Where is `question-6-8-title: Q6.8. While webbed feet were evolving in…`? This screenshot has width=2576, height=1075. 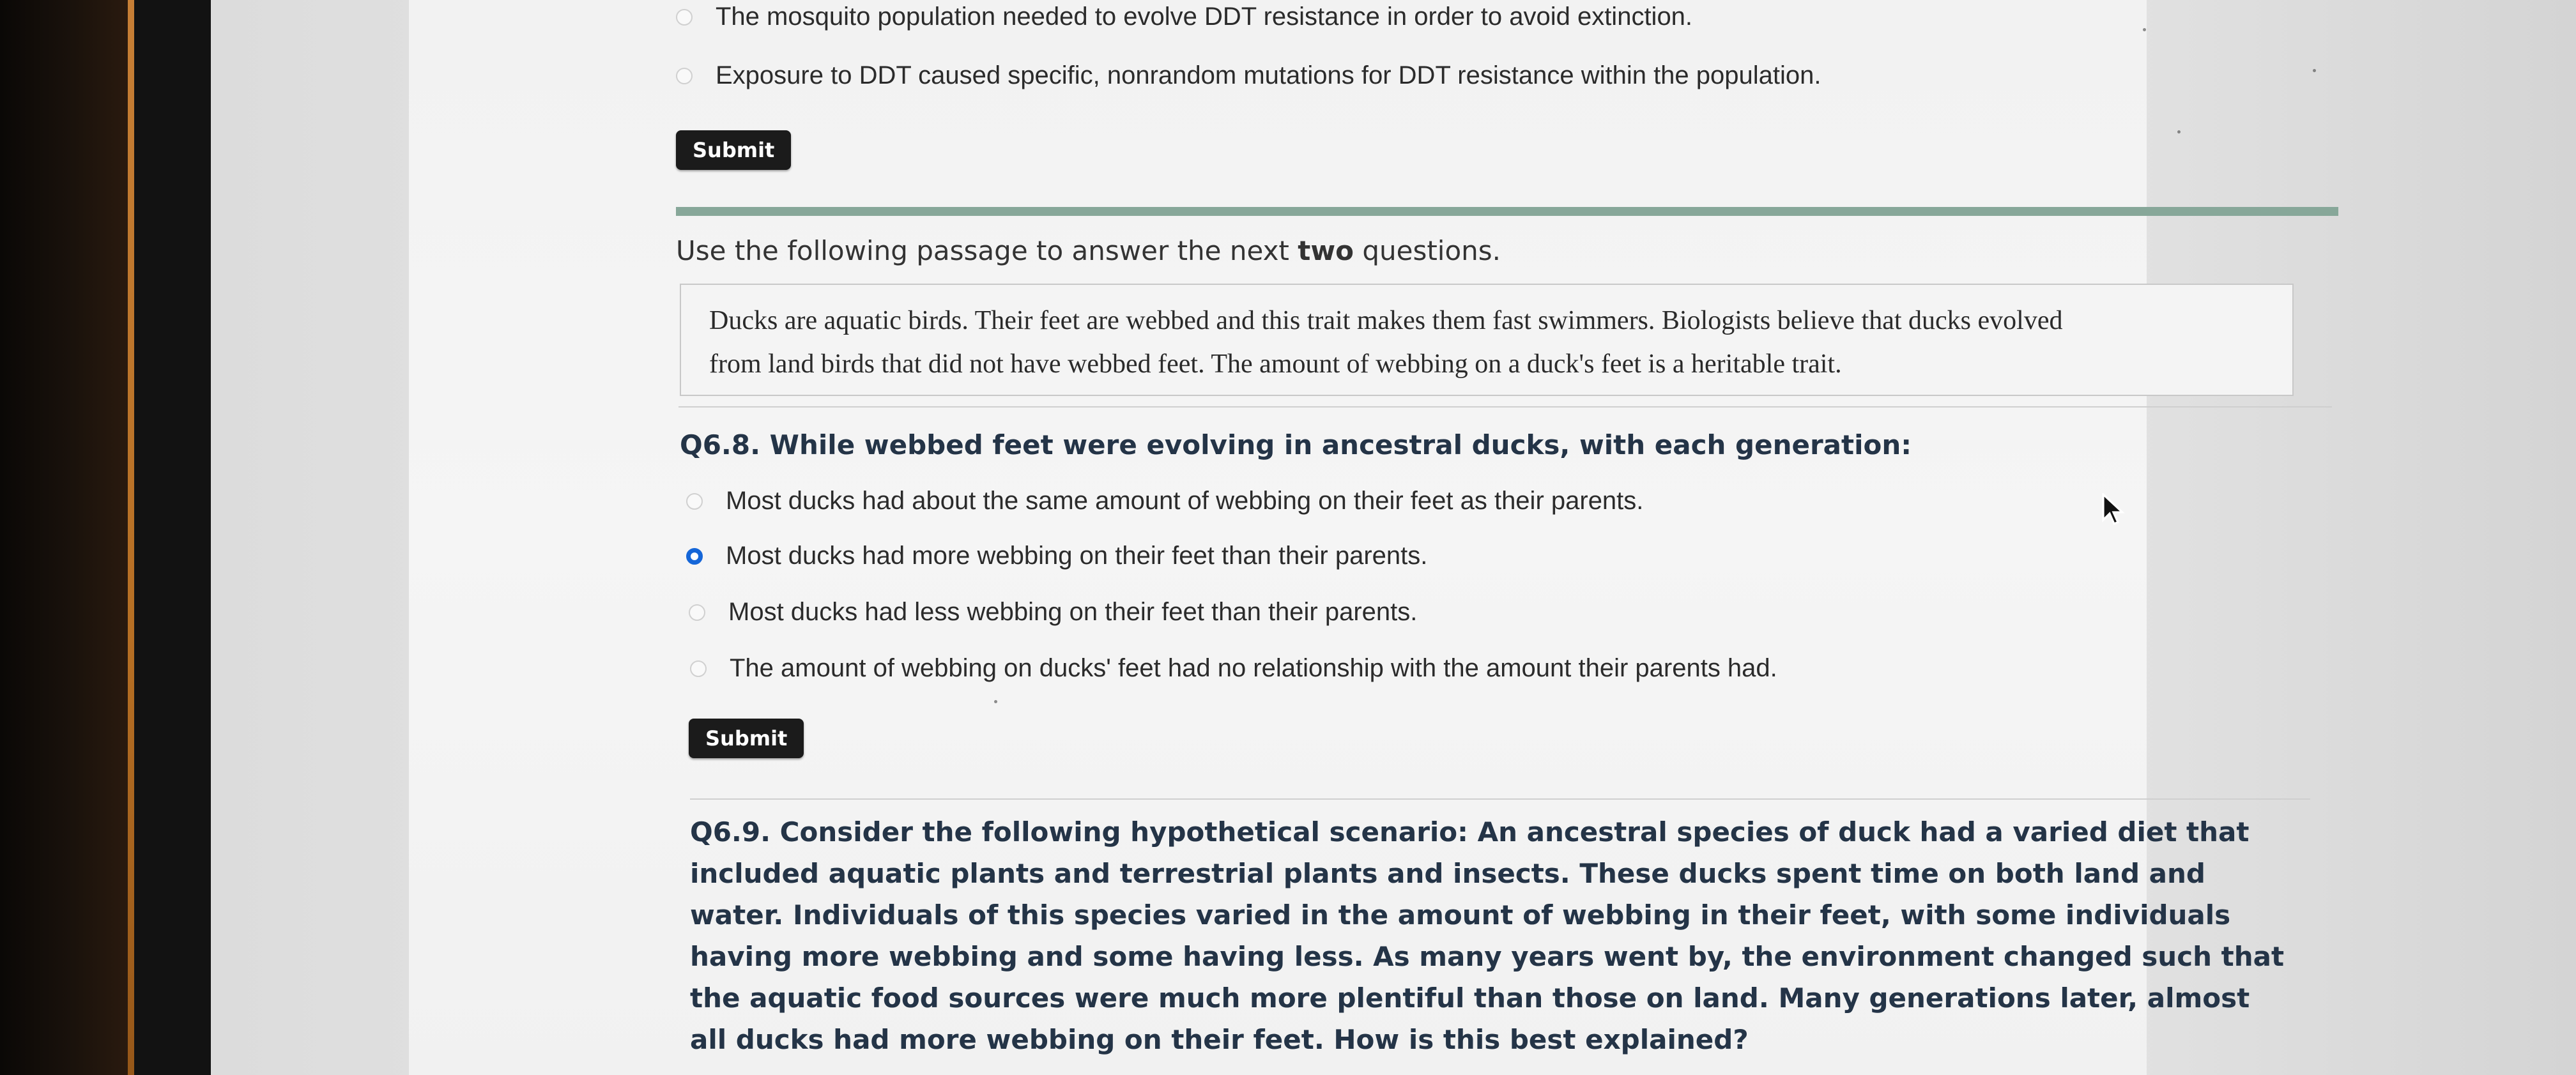
question-6-8-title: Q6.8. While webbed feet were evolving in… is located at coordinates (1296, 445).